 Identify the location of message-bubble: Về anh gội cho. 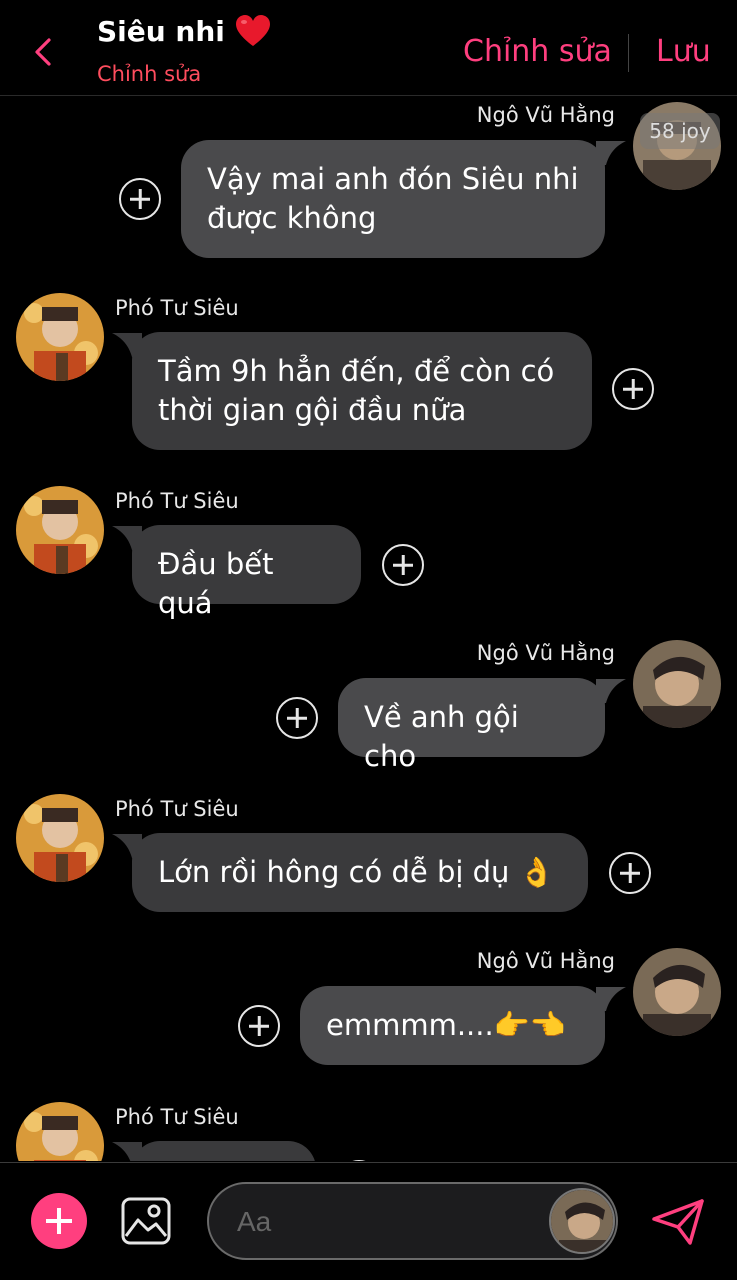
(471, 725).